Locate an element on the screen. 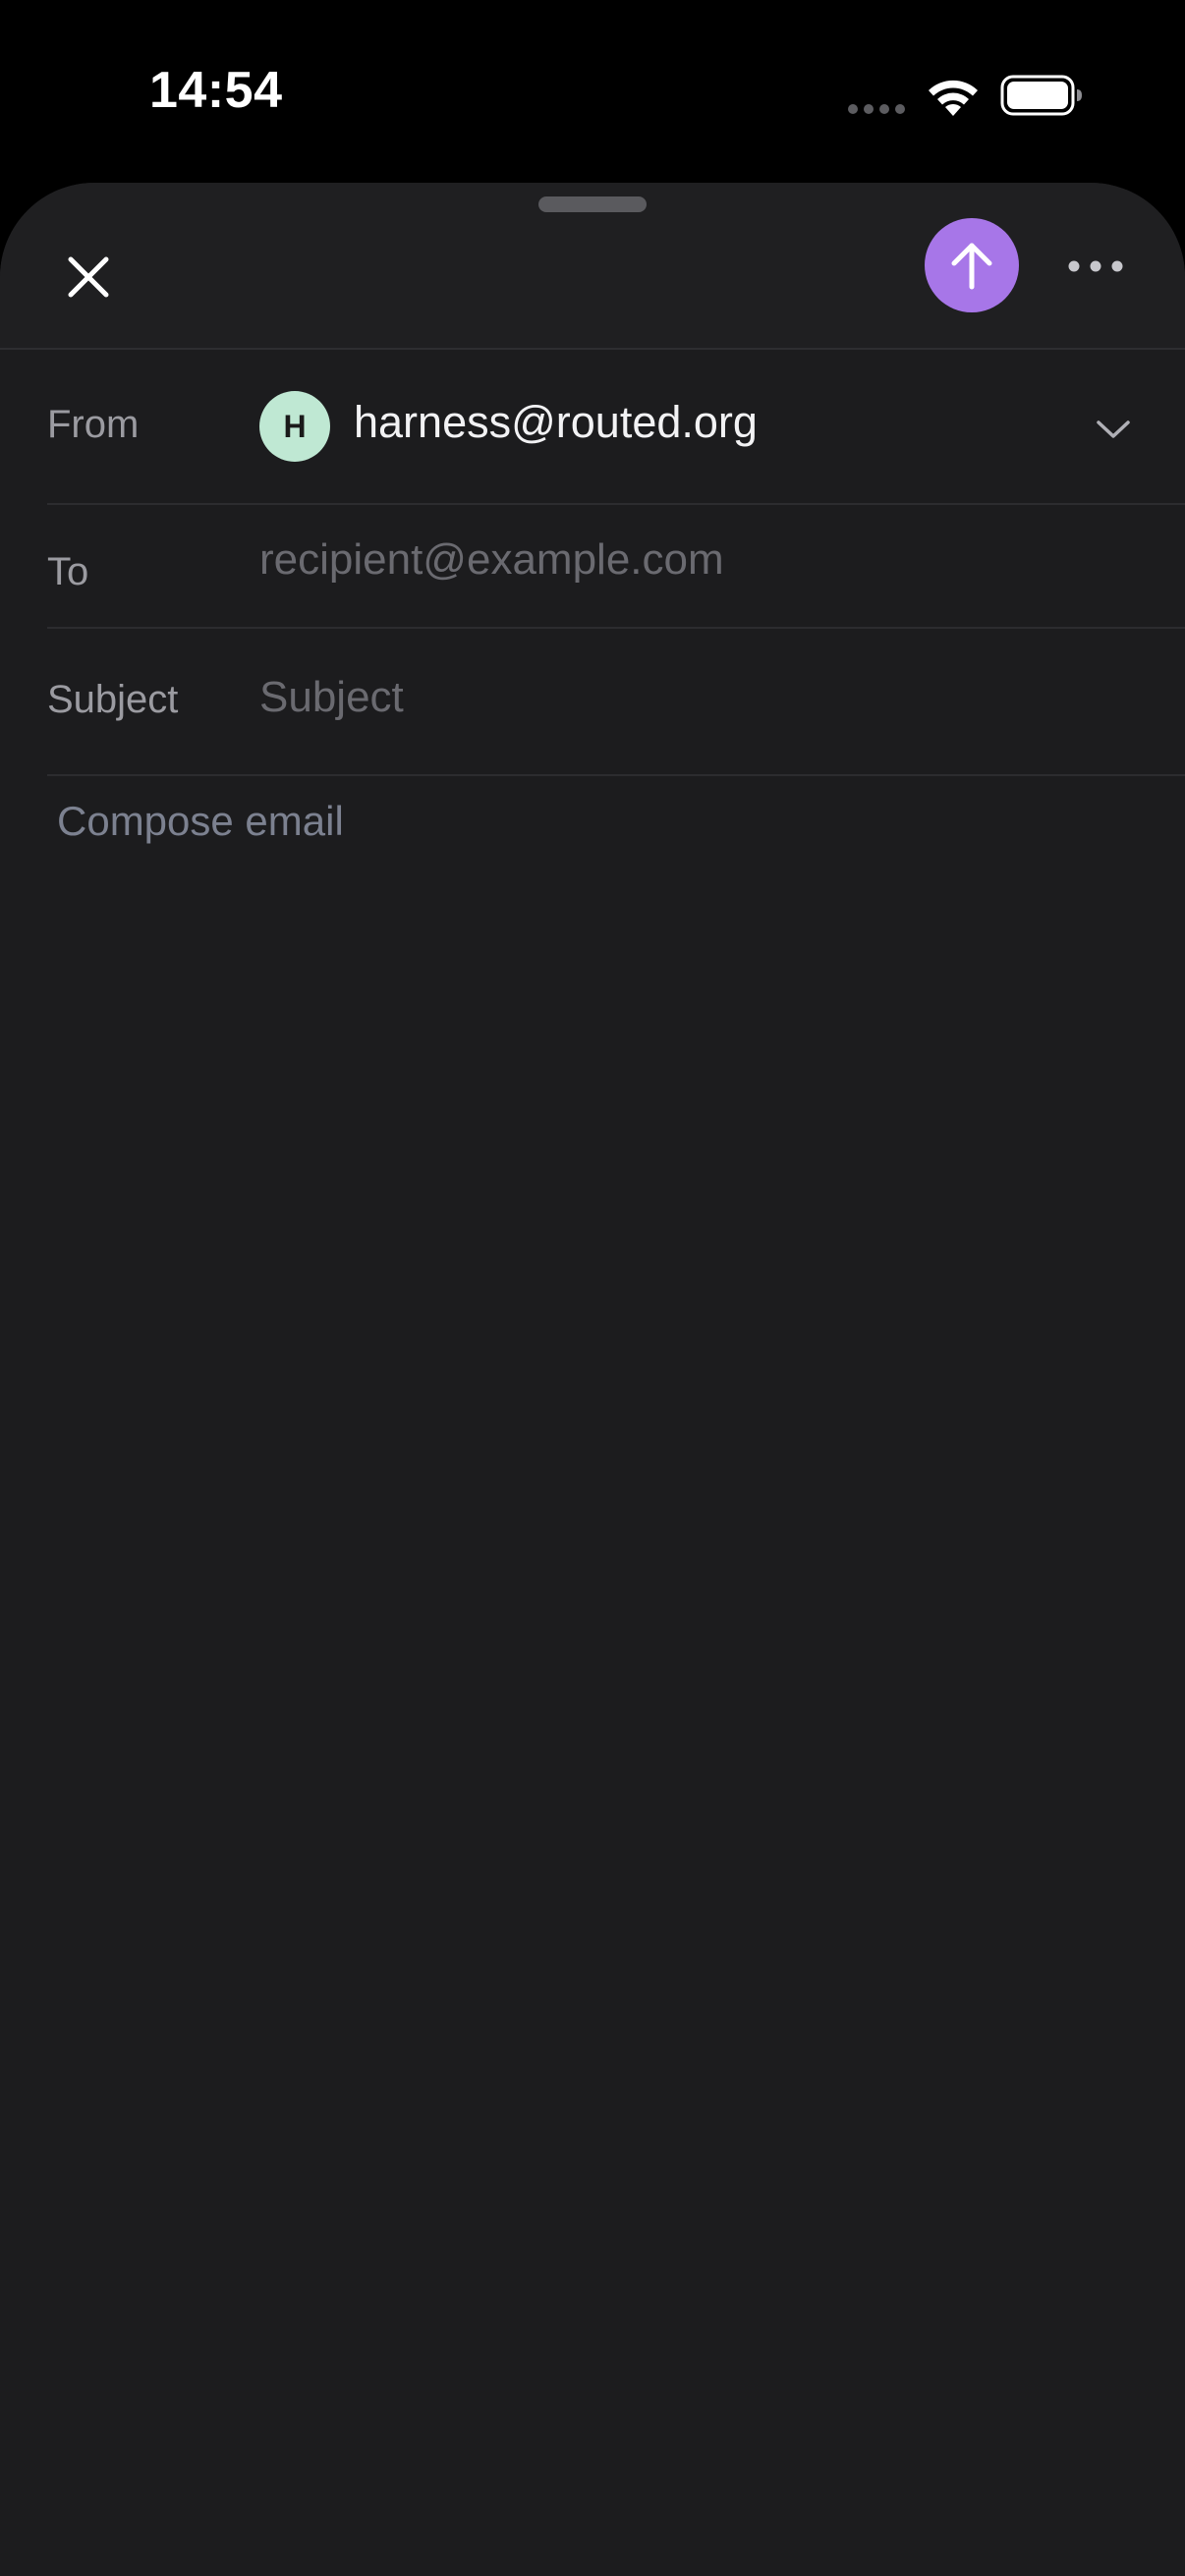 This screenshot has width=1185, height=2576. to-row: To is located at coordinates (616, 566).